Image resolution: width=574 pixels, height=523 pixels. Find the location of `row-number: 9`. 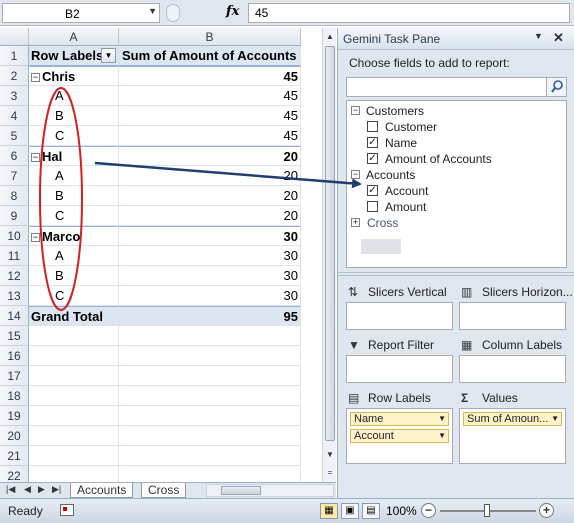

row-number: 9 is located at coordinates (14, 216).